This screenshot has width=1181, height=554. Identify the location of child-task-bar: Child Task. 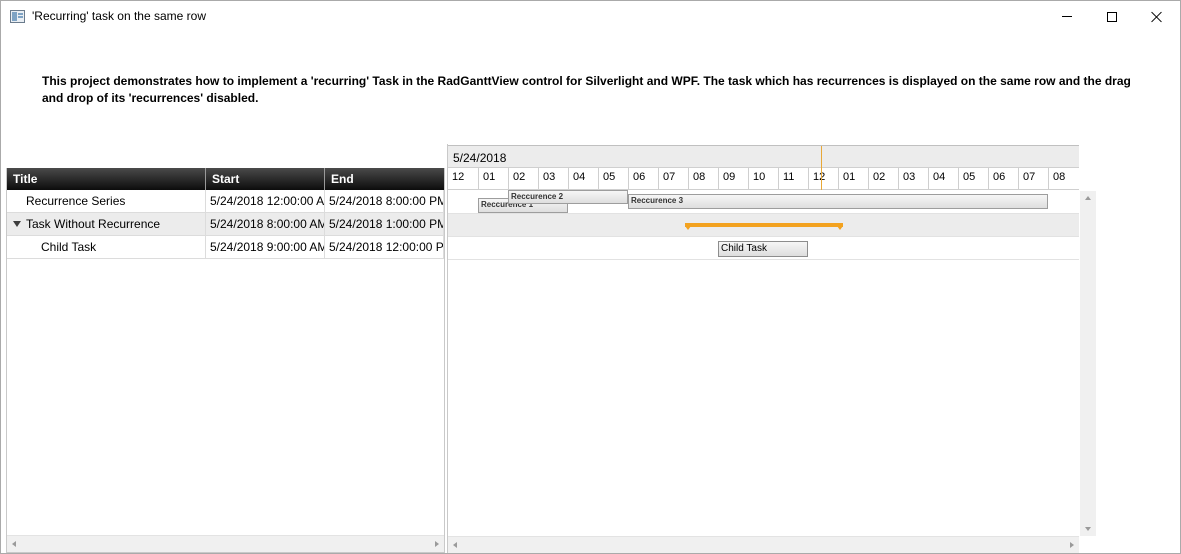
(763, 249).